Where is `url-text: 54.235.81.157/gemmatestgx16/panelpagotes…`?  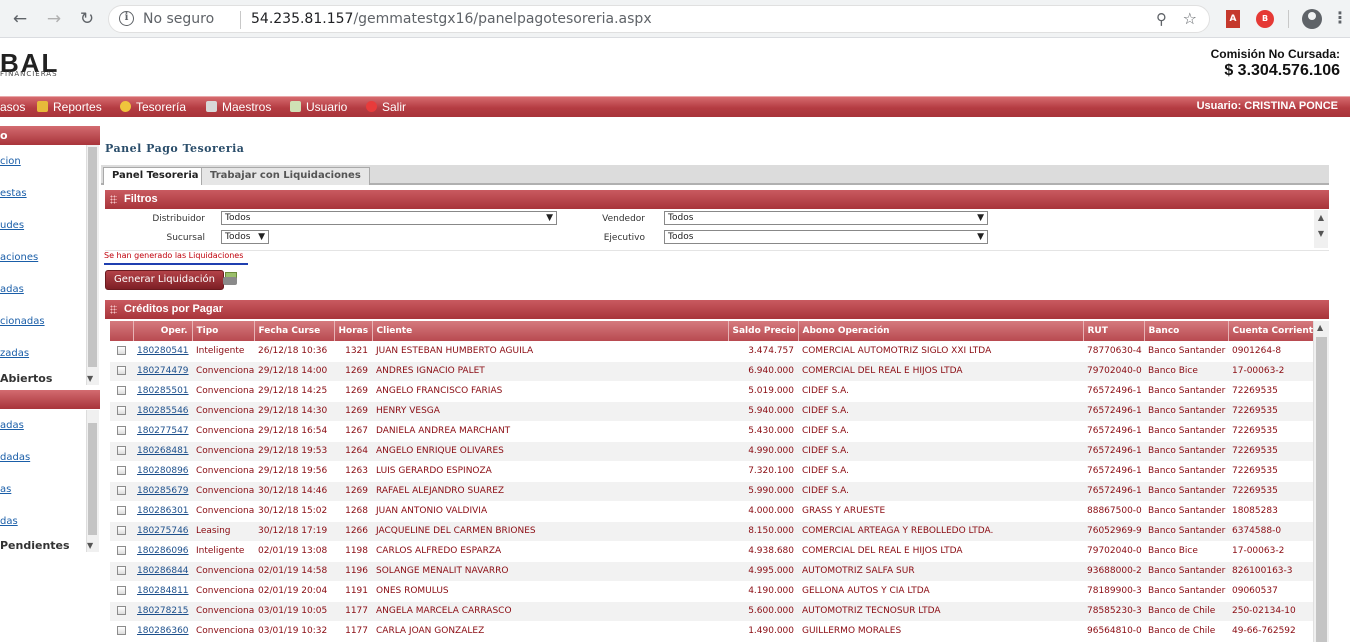 url-text: 54.235.81.157/gemmatestgx16/panelpagotes… is located at coordinates (451, 19).